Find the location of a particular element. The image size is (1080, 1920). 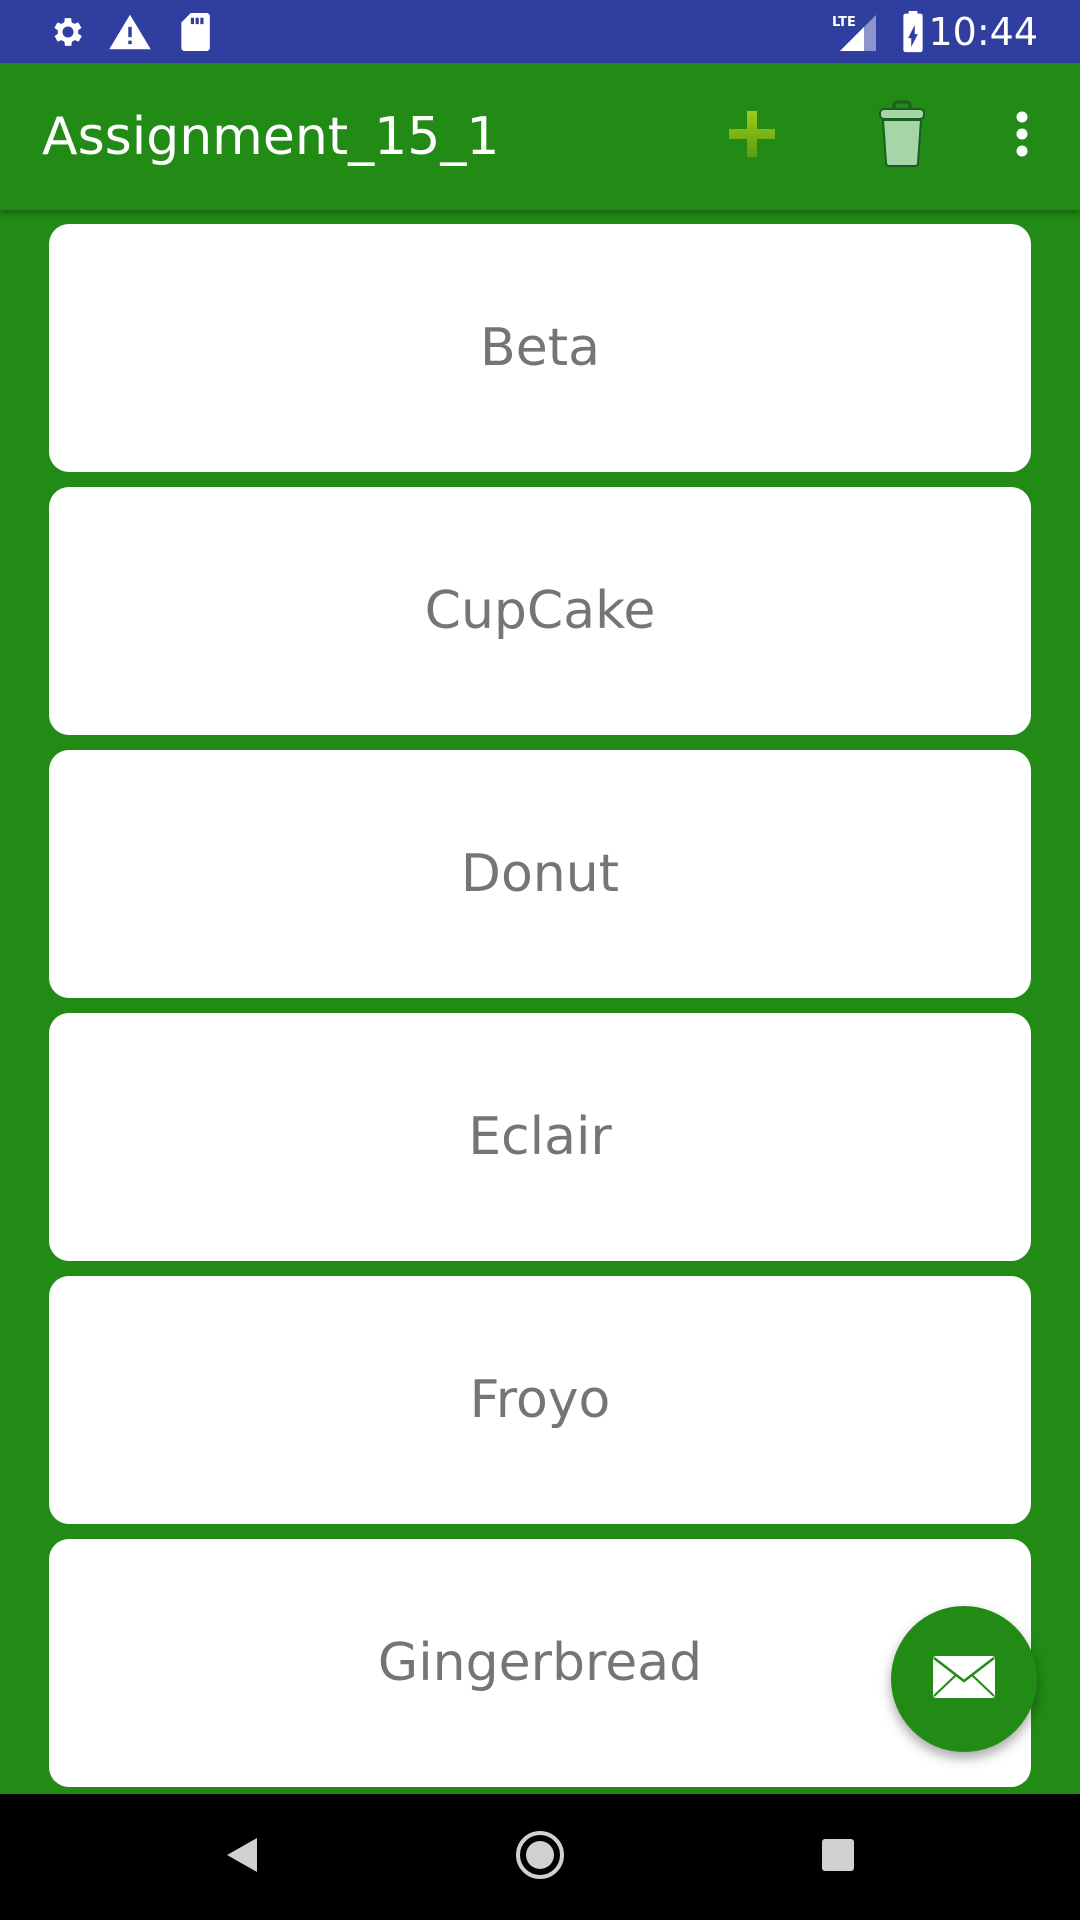

list-item-label: Donut is located at coordinates (540, 874).